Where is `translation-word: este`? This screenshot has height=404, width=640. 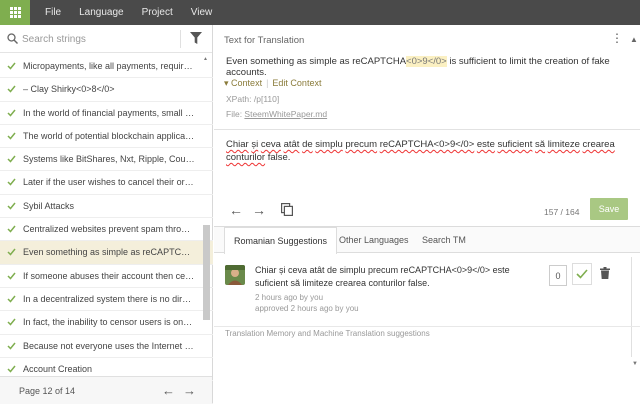
translation-word: este is located at coordinates (485, 144).